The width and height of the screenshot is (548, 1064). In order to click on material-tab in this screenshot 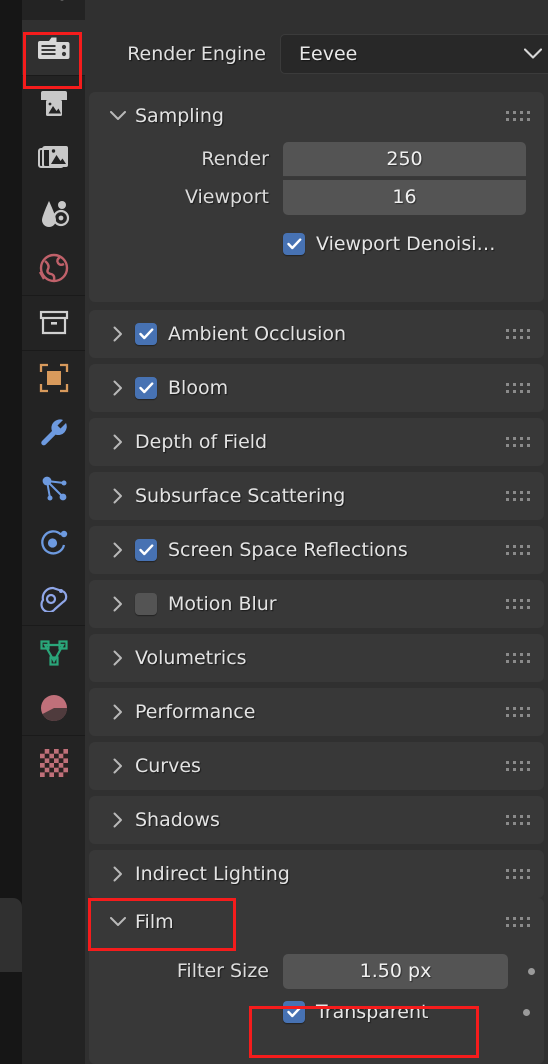, I will do `click(53, 707)`.